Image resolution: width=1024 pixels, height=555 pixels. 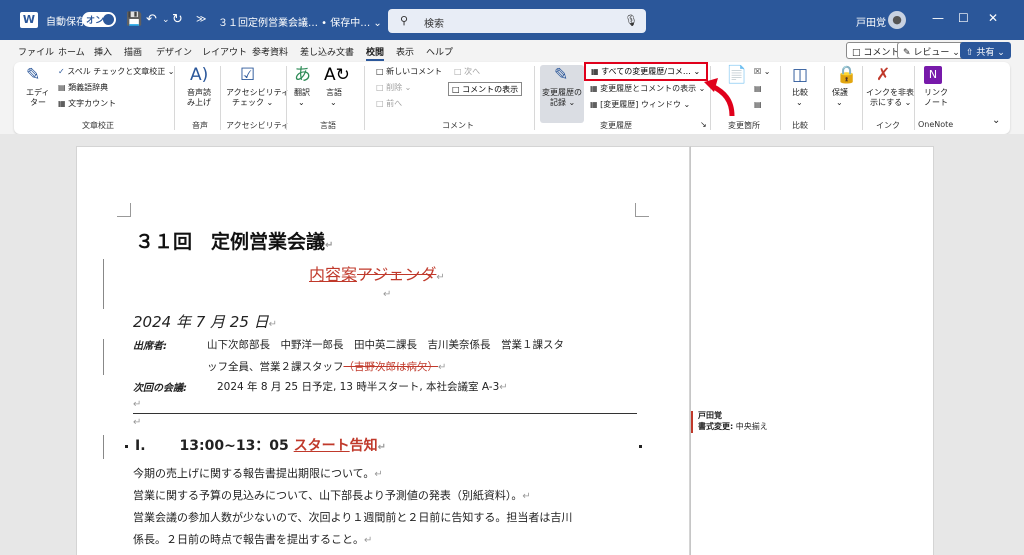 What do you see at coordinates (151, 19) in the screenshot?
I see `undo-icon: ↶` at bounding box center [151, 19].